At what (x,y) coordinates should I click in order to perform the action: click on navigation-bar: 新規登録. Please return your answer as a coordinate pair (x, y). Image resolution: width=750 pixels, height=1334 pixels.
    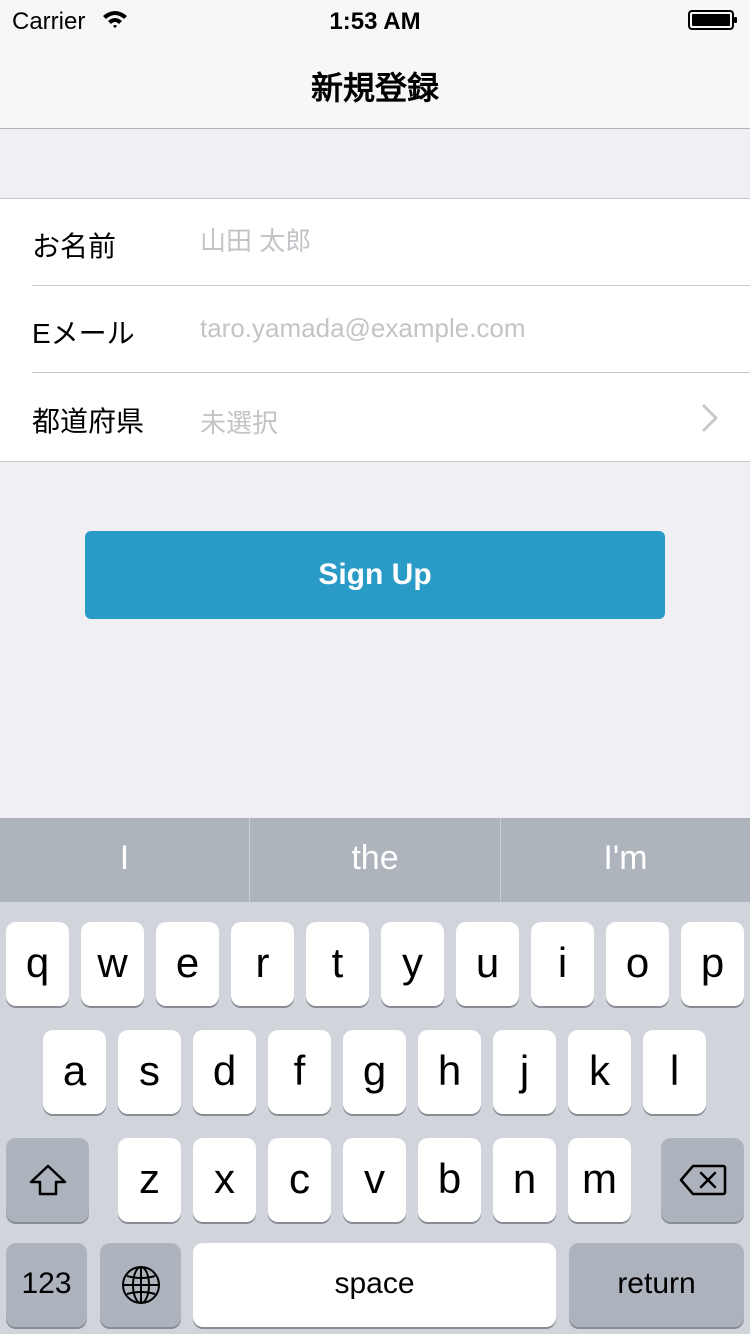
    Looking at the image, I should click on (375, 84).